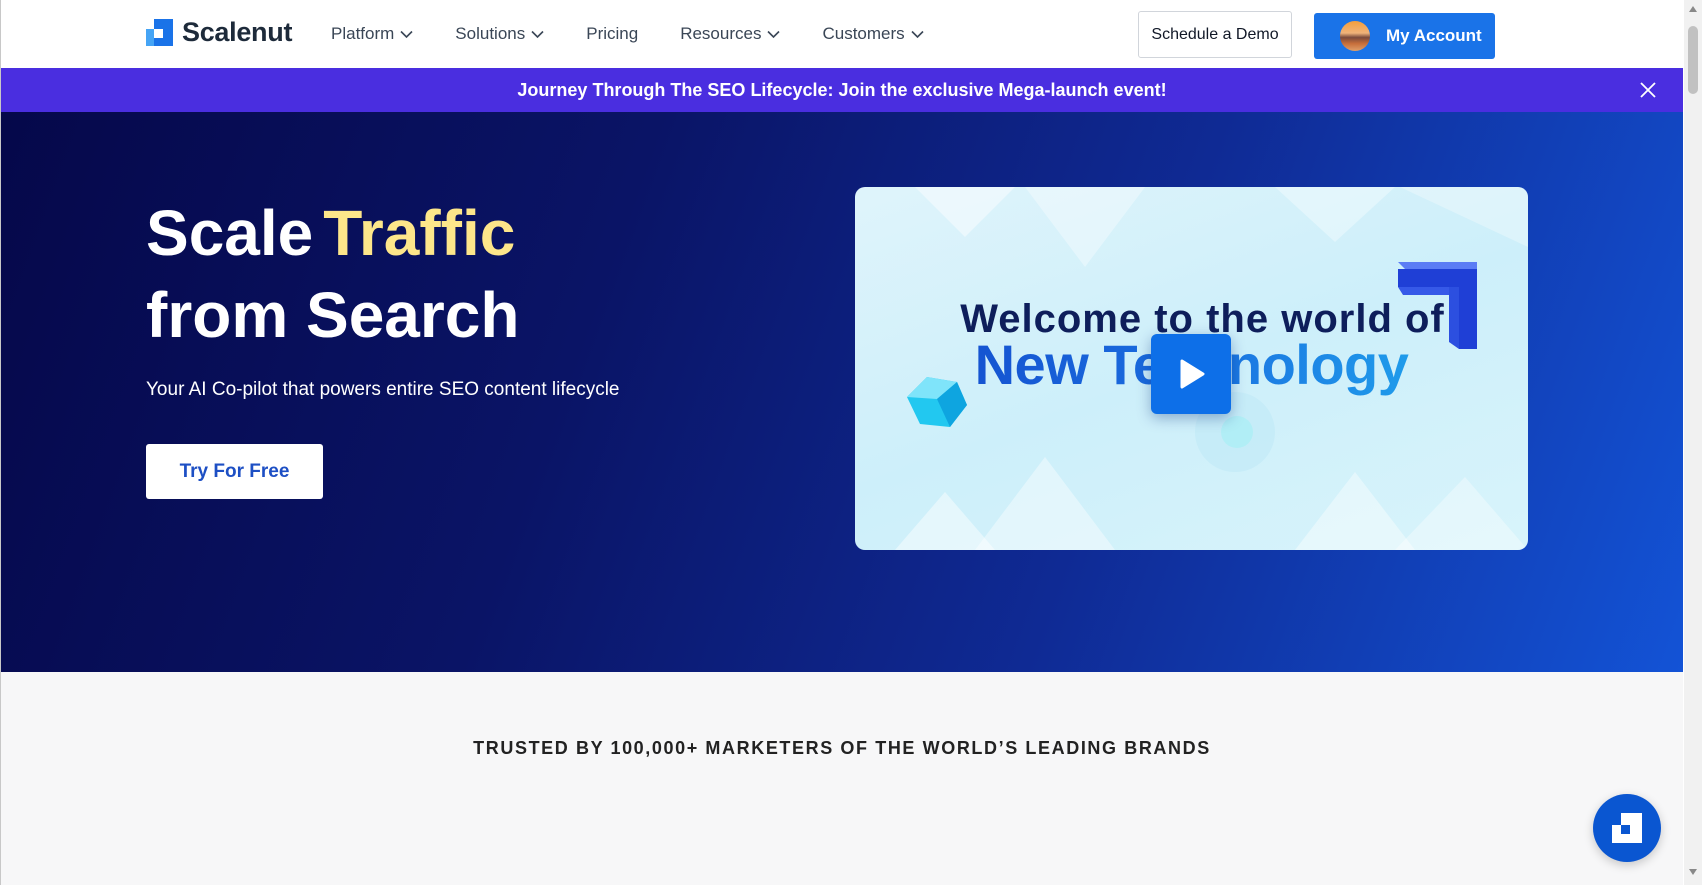  I want to click on close-icon, so click(1648, 90).